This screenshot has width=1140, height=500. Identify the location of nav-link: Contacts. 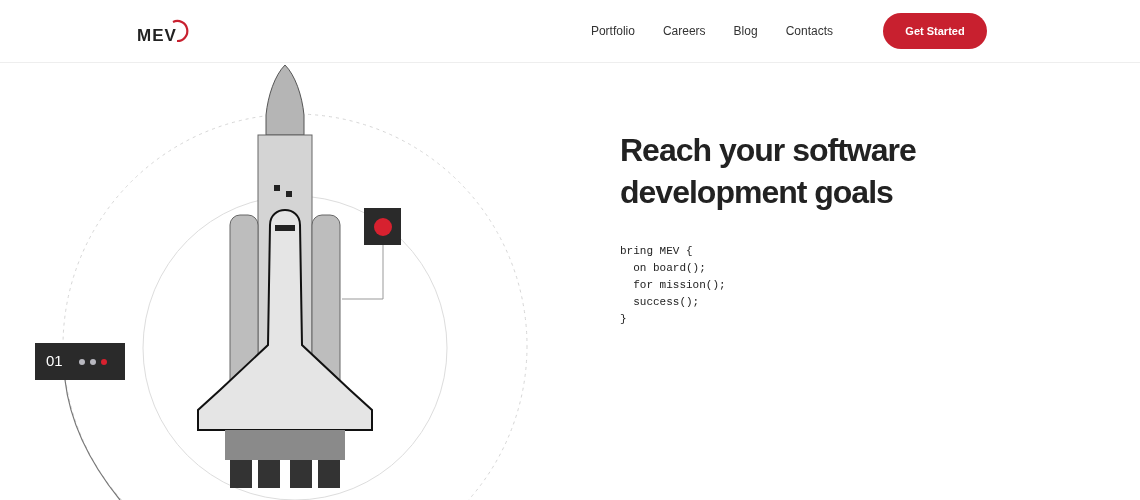
(809, 31).